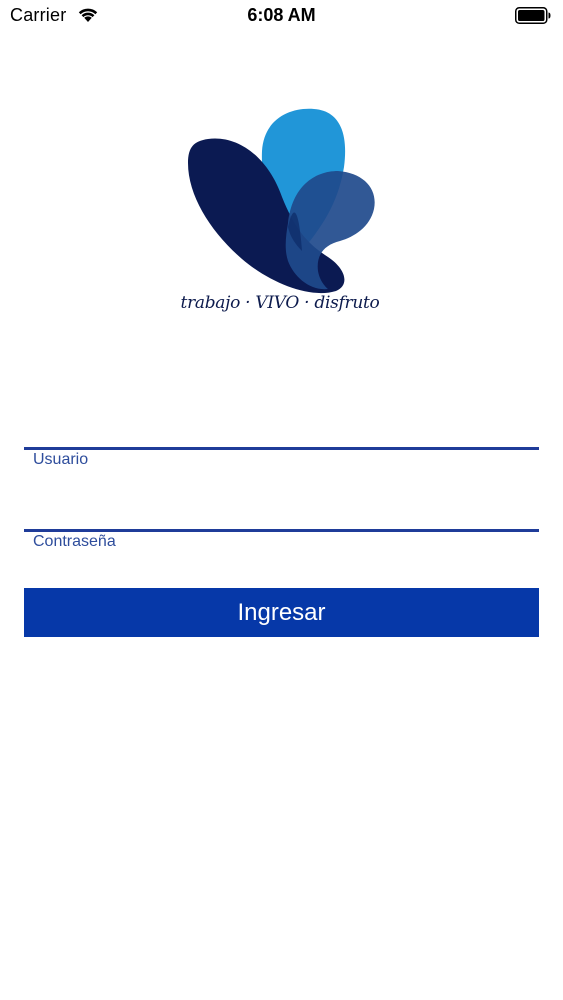 The width and height of the screenshot is (563, 1000). Describe the element at coordinates (283, 423) in the screenshot. I see `username-input` at that location.